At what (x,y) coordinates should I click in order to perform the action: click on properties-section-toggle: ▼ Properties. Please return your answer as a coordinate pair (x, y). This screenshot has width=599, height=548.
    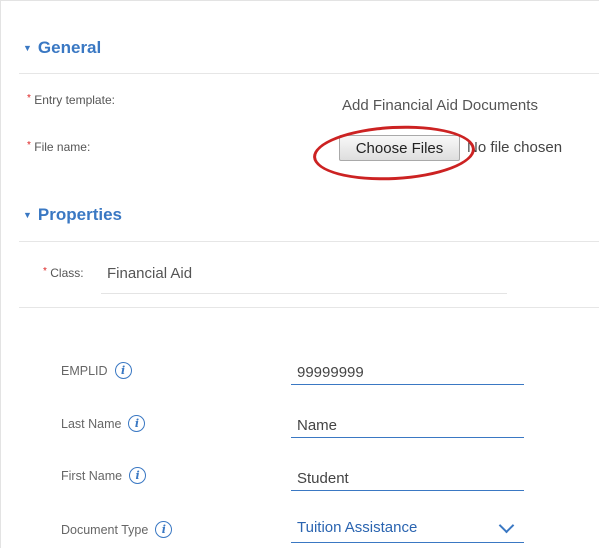
    Looking at the image, I should click on (72, 215).